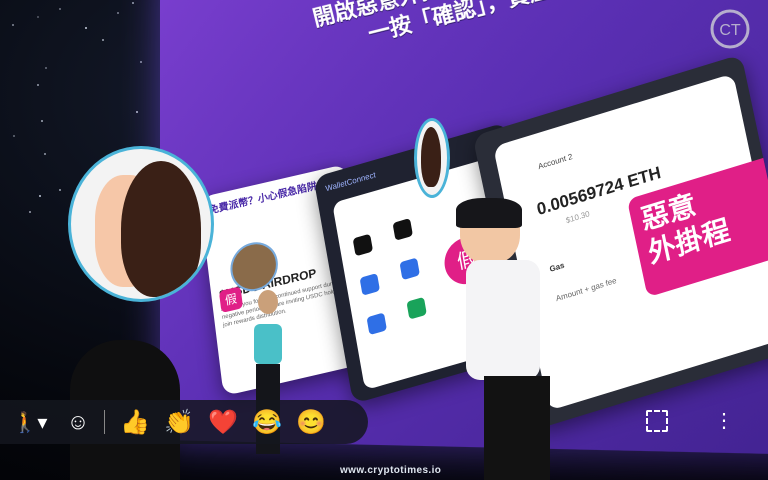  I want to click on reaction-toolbar: 🚶▾ ☺ 👍 👏 ❤️ 😂 😊, so click(184, 422).